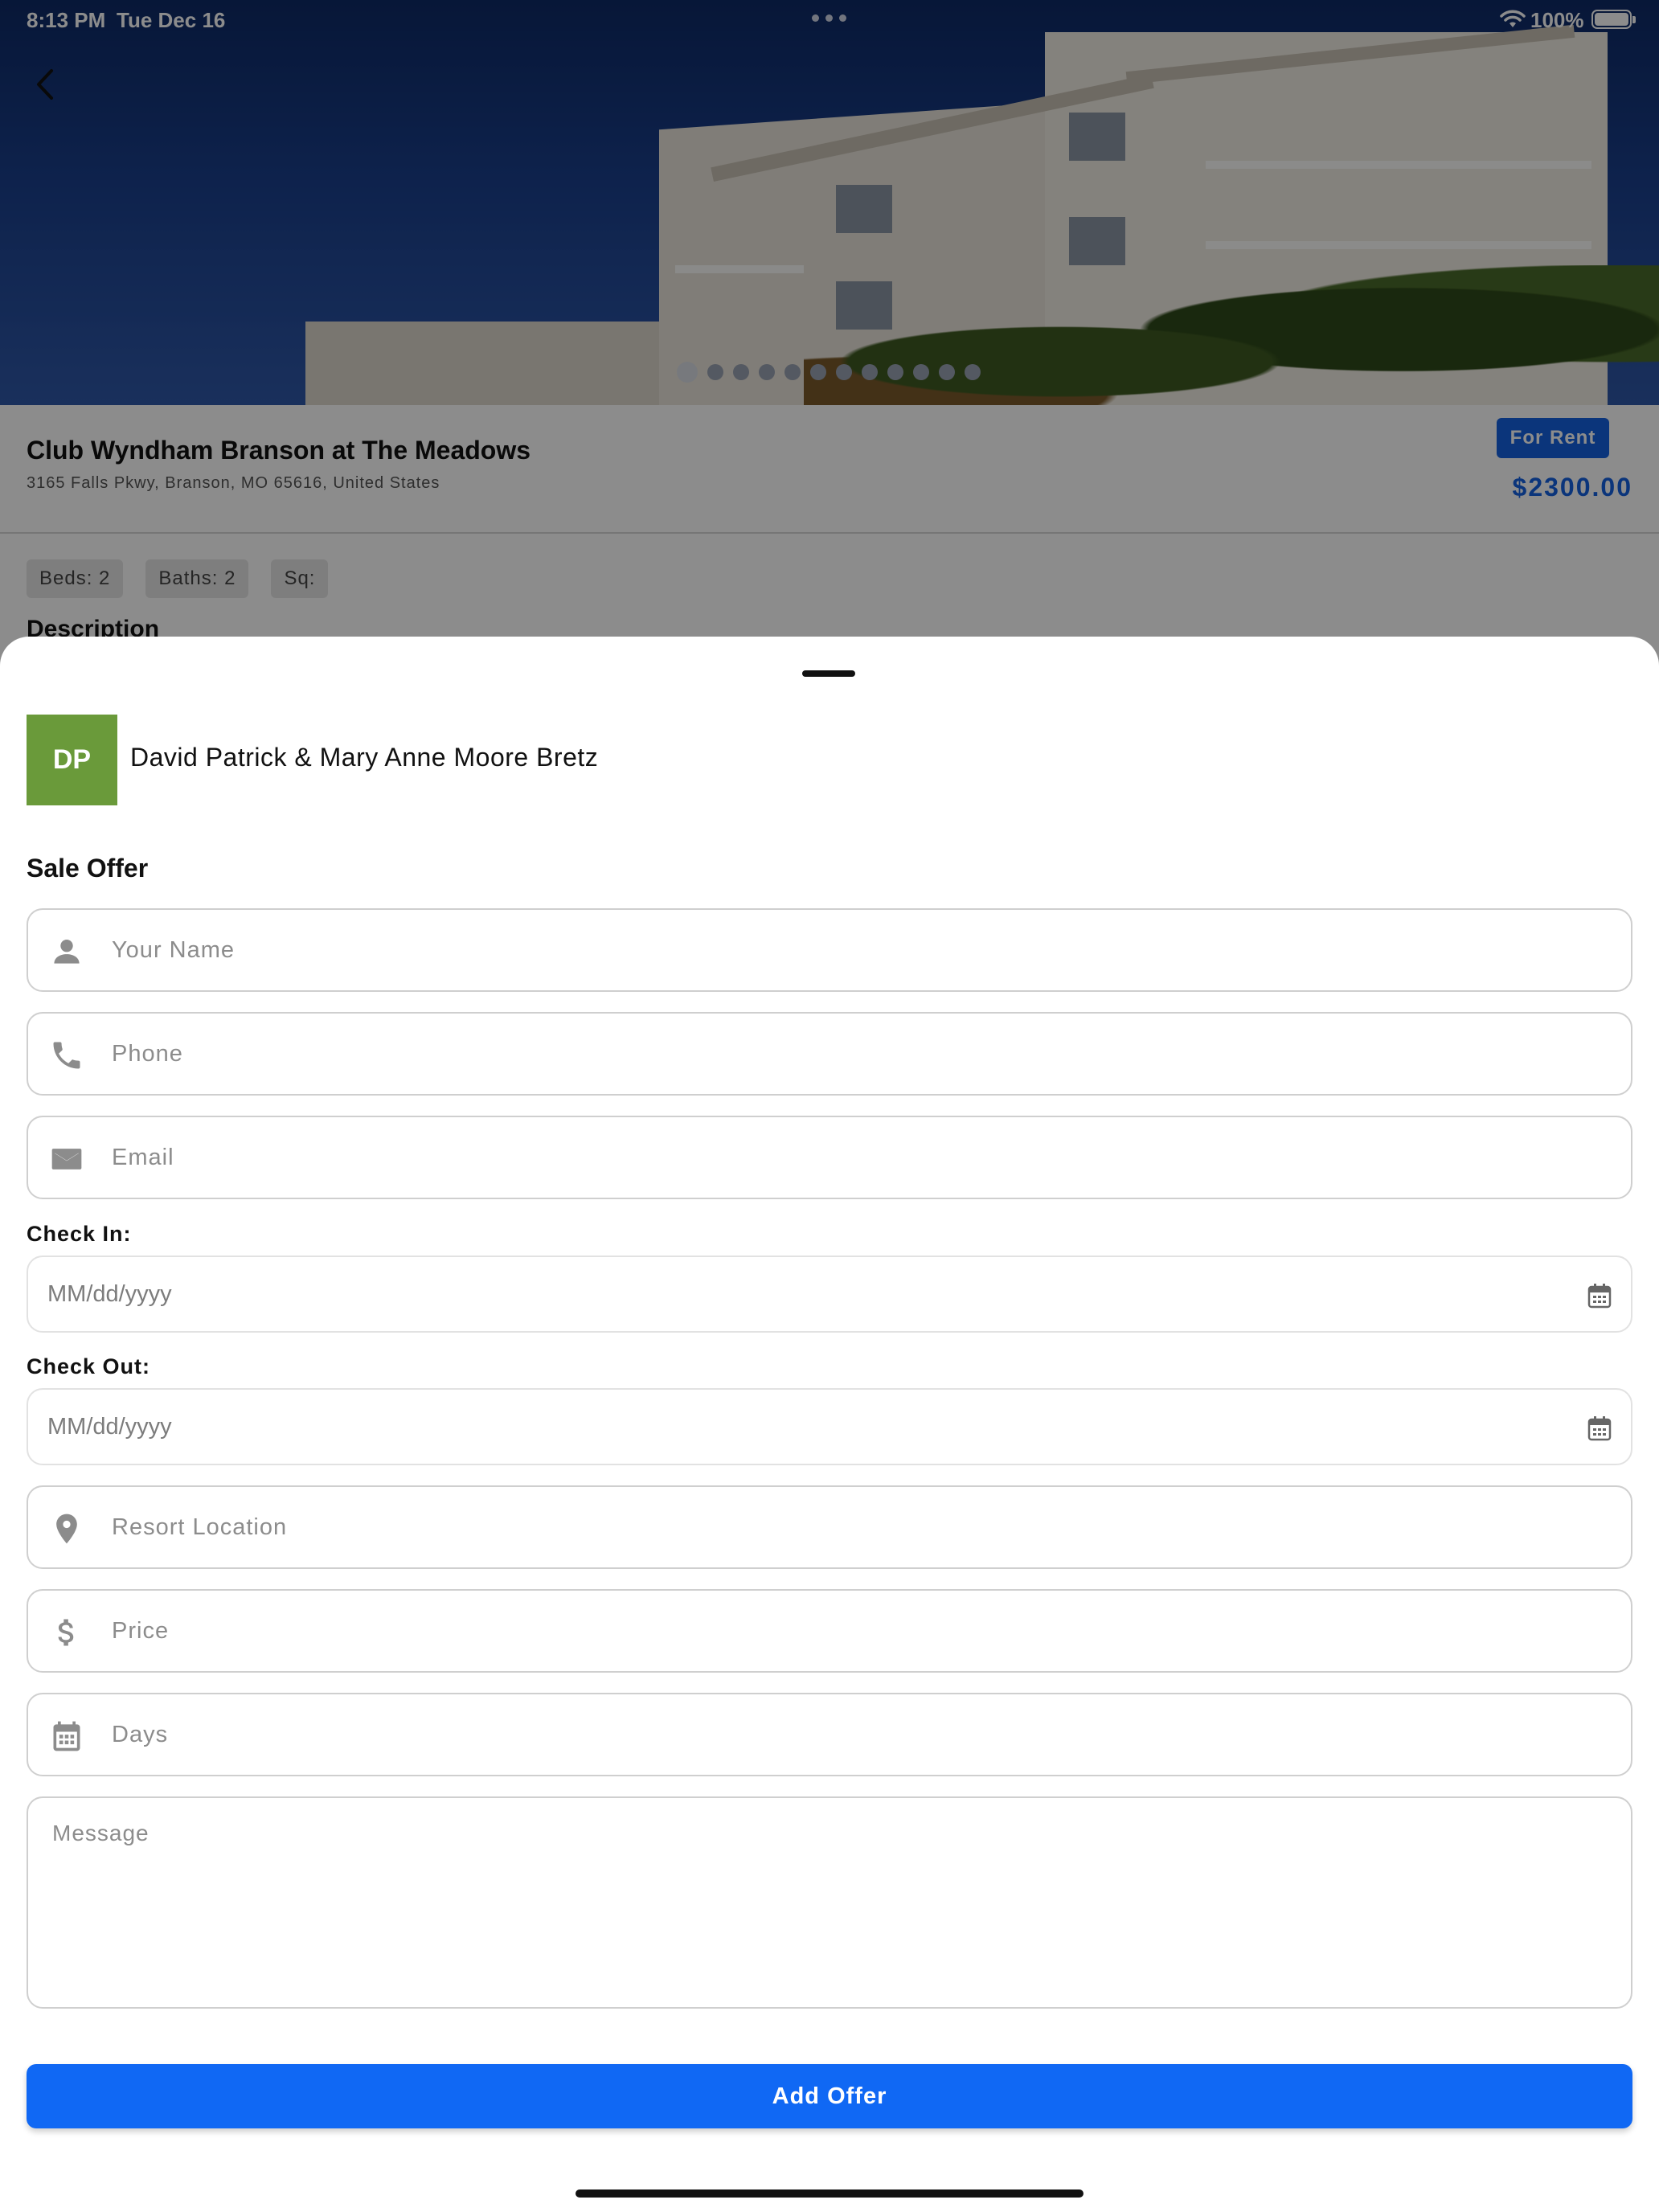  Describe the element at coordinates (829, 2096) in the screenshot. I see `add-offer-button: Add Offer` at that location.